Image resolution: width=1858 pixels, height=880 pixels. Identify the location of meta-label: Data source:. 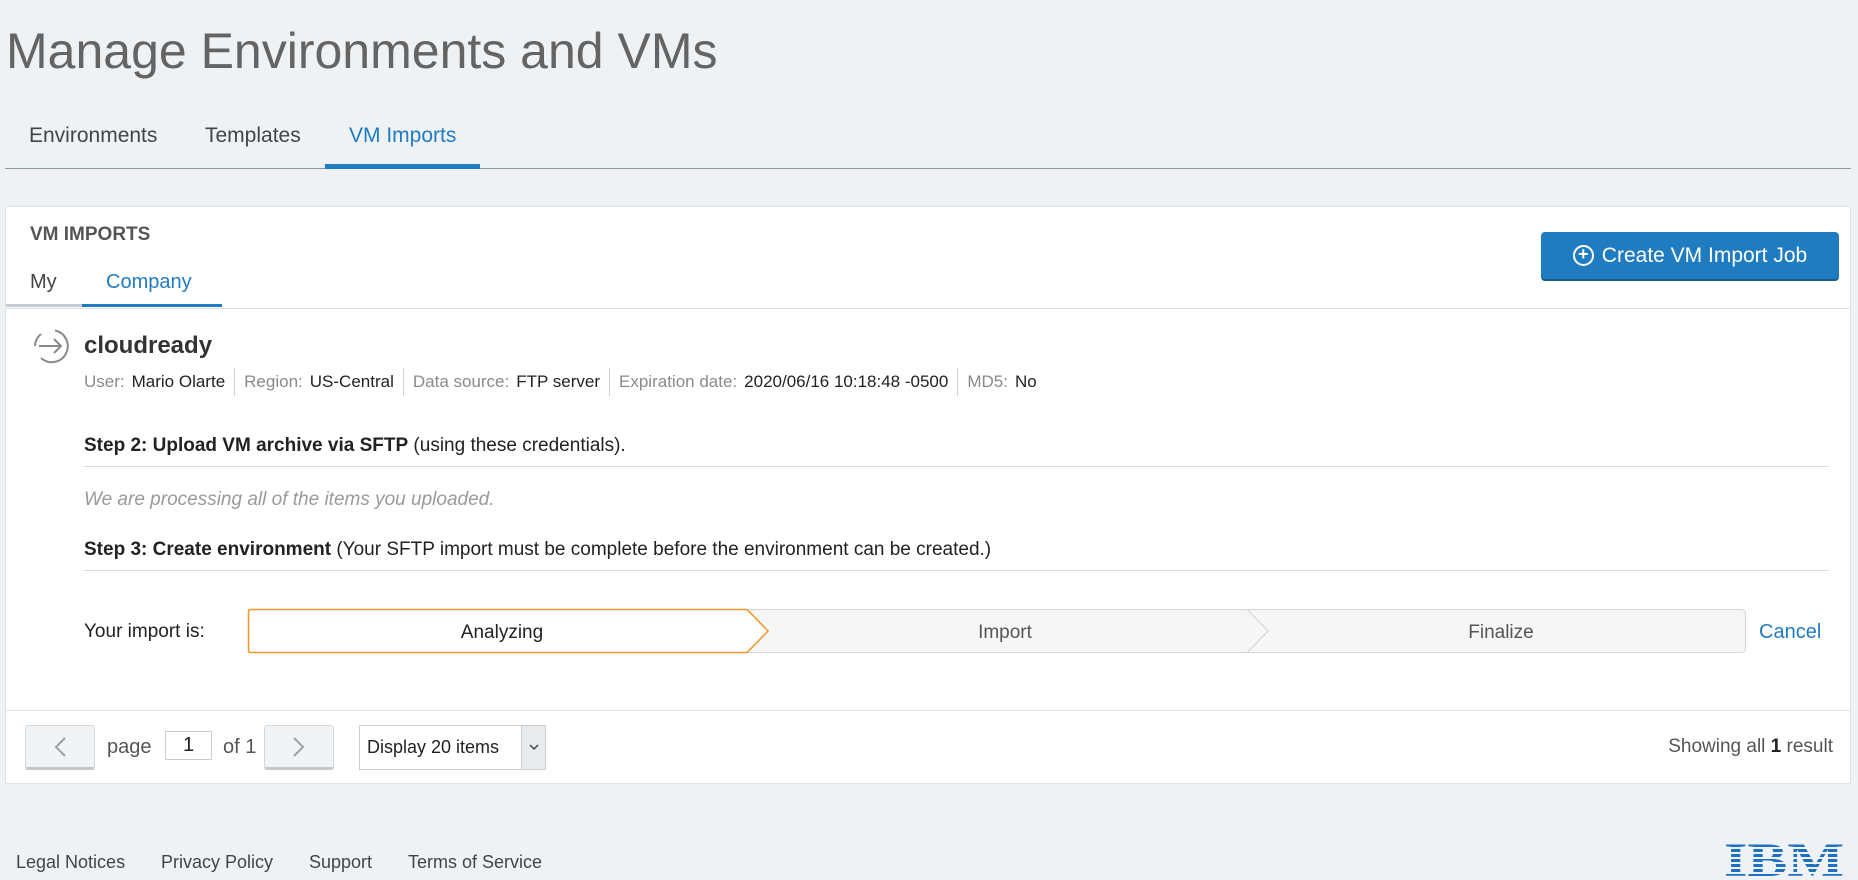
(461, 381).